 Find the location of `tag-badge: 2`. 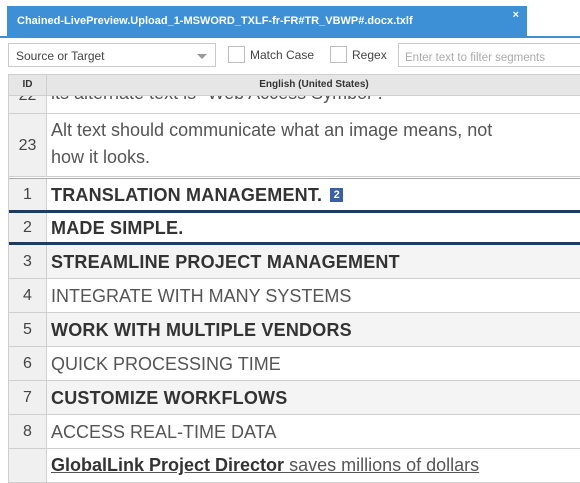

tag-badge: 2 is located at coordinates (337, 195).